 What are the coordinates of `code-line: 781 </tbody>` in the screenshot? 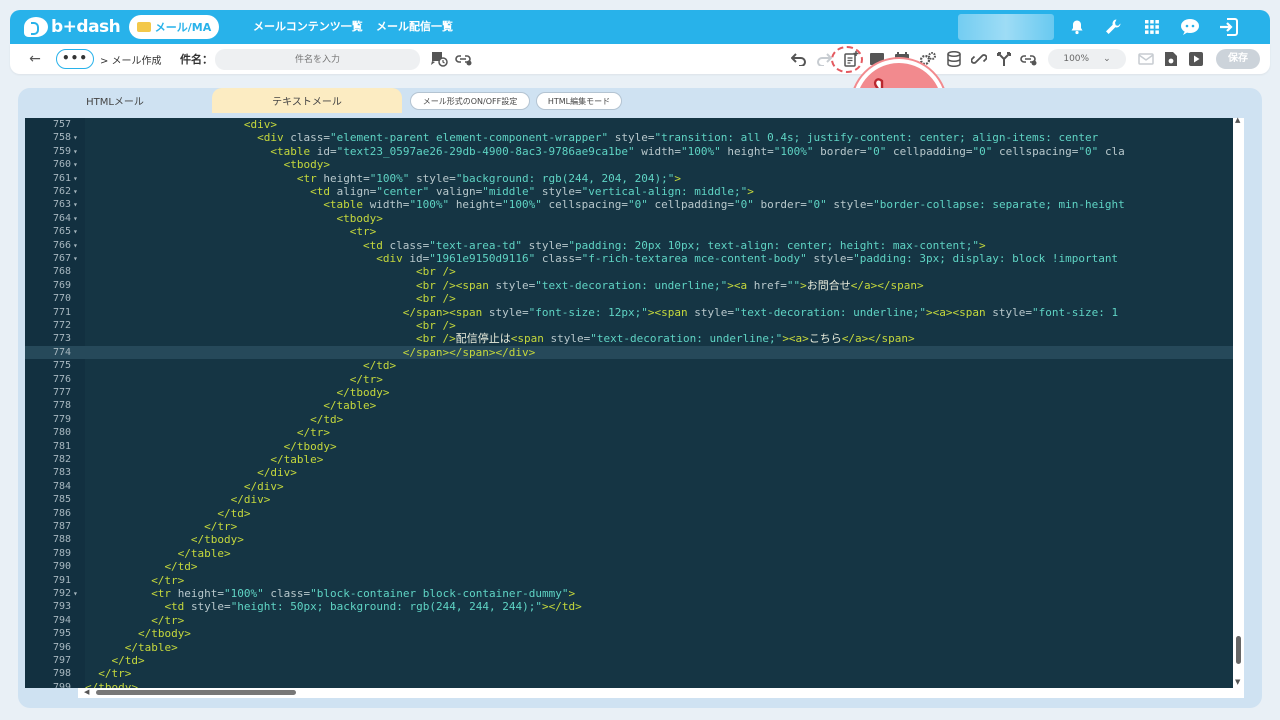 It's located at (634, 446).